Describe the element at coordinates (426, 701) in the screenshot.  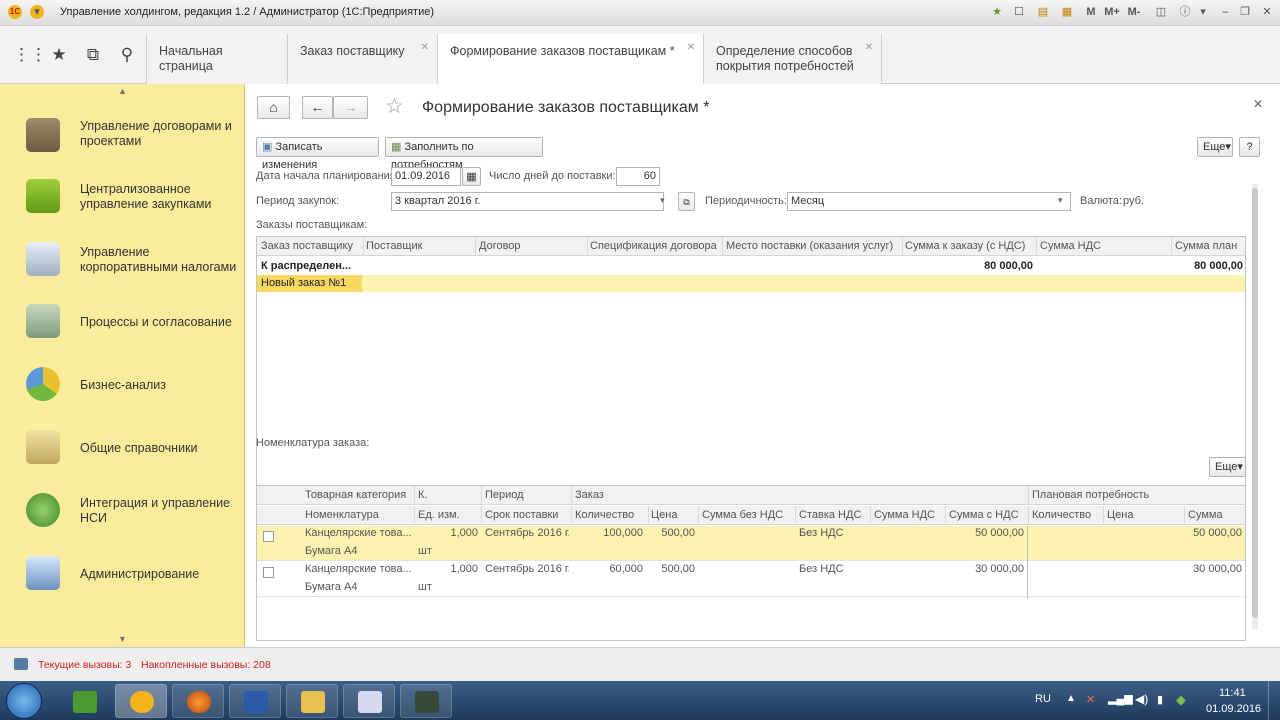
I see `taskbar-app-terminal` at that location.